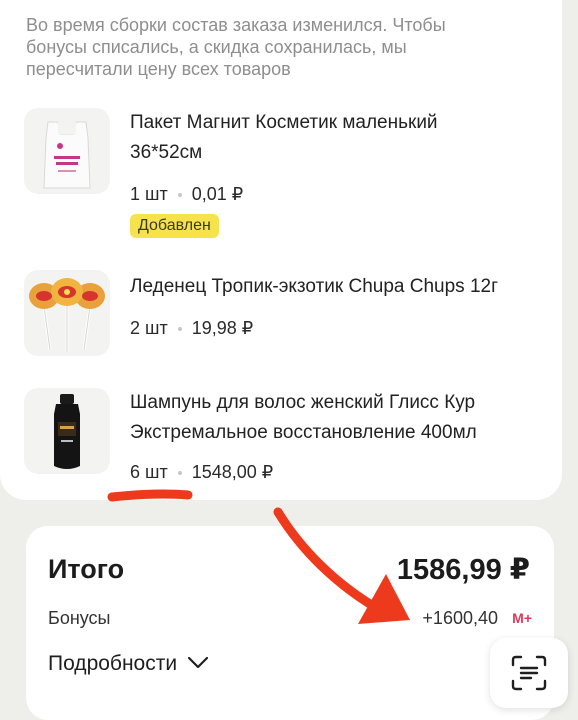 The width and height of the screenshot is (578, 720). I want to click on product-meta: 1 шт 0,01 ₽, so click(186, 194).